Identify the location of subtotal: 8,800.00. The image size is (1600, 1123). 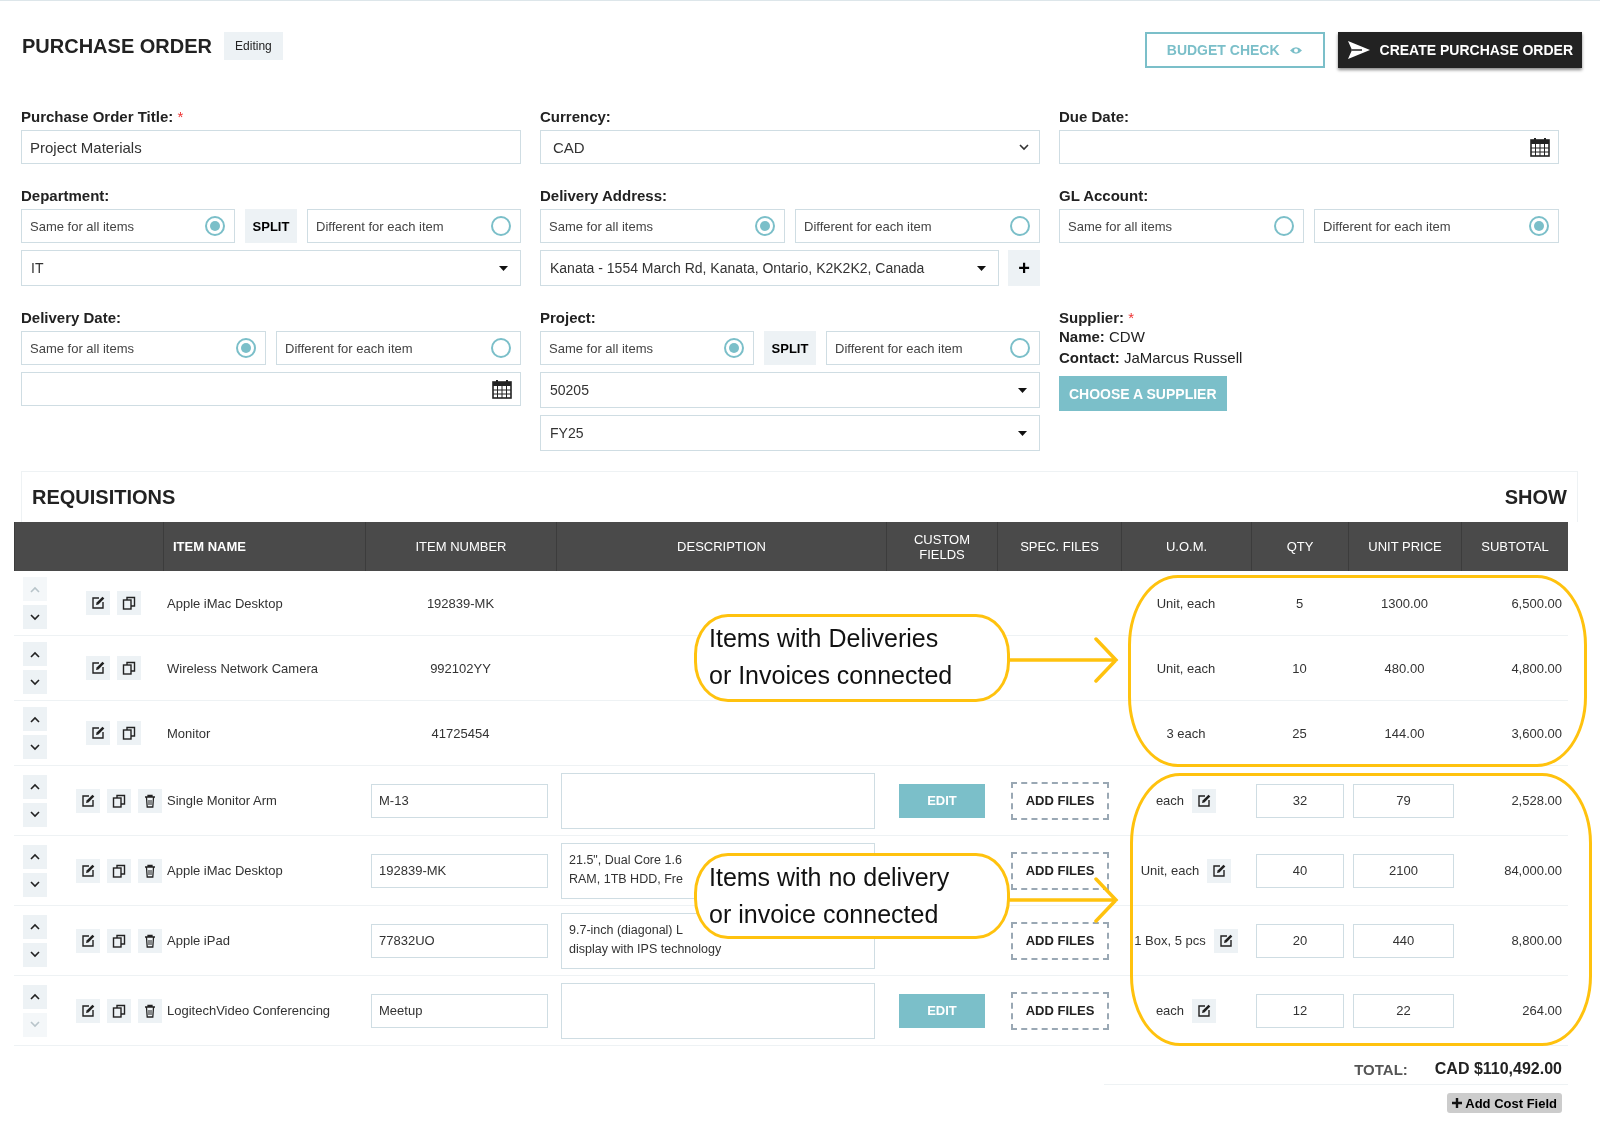
(1536, 940).